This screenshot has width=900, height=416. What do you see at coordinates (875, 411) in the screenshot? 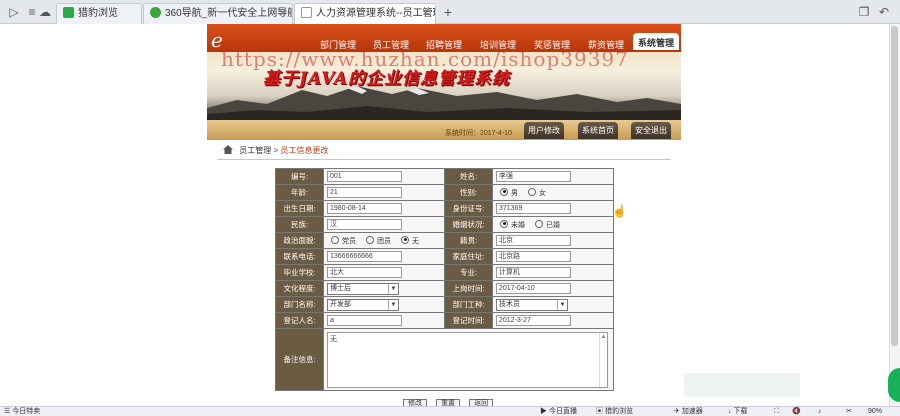
I see `zoom-level: 90%` at bounding box center [875, 411].